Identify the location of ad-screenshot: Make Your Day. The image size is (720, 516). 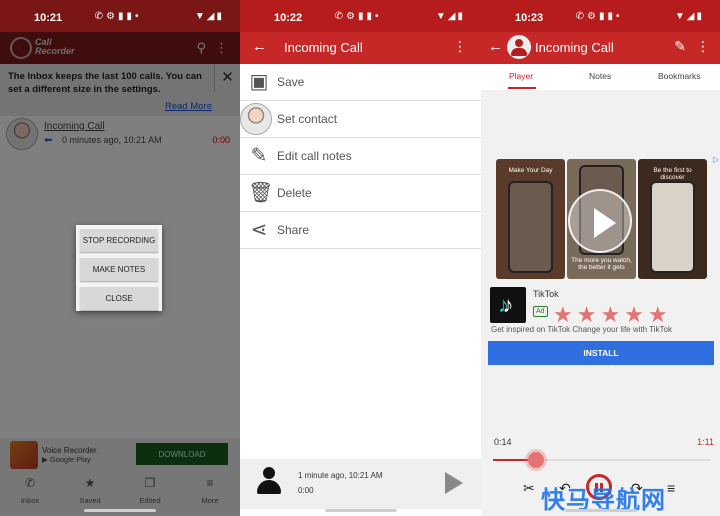
(530, 219).